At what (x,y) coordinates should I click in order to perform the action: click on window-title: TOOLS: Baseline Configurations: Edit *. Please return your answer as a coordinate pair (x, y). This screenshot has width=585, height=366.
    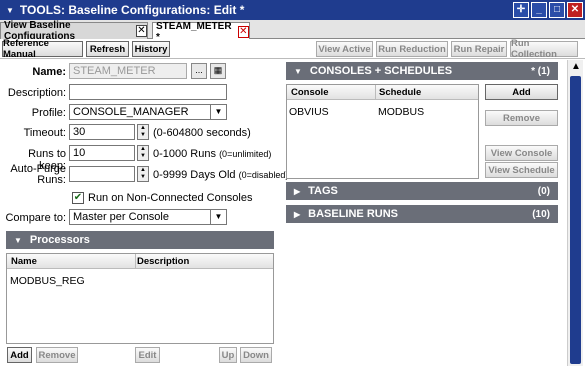
    Looking at the image, I should click on (132, 10).